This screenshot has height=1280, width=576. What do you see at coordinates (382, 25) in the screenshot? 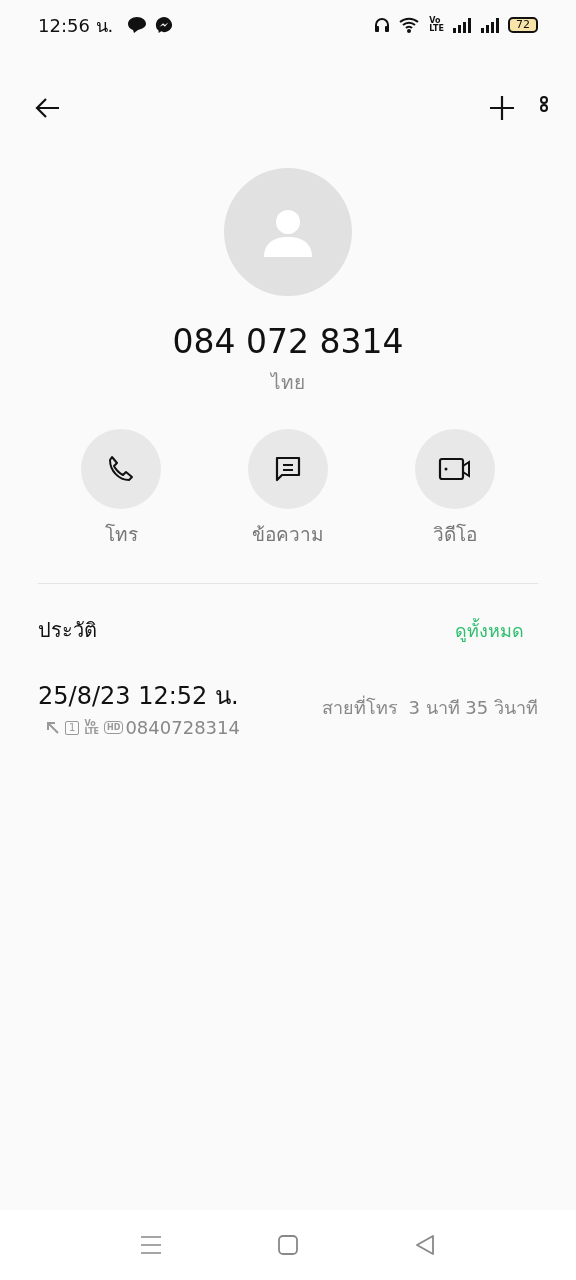
I see `headset-icon` at bounding box center [382, 25].